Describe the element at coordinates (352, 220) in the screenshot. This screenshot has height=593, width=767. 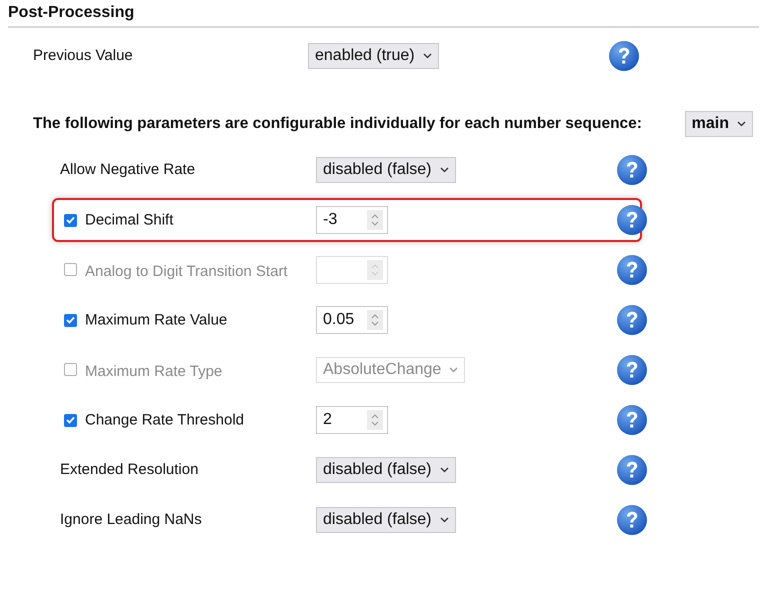
I see `number-field: -3` at that location.